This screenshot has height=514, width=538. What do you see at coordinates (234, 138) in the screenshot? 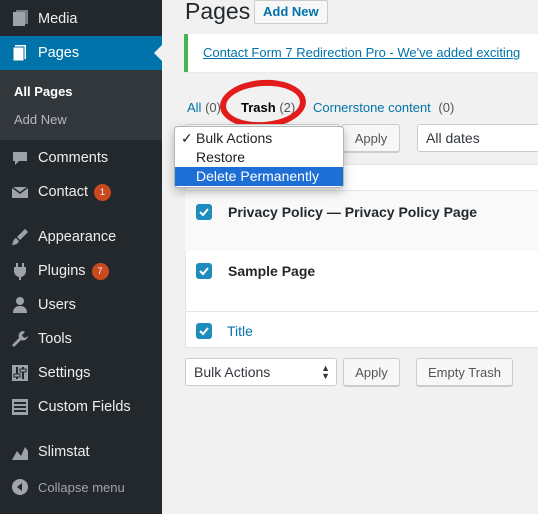
I see `option-label: Bulk Actions` at bounding box center [234, 138].